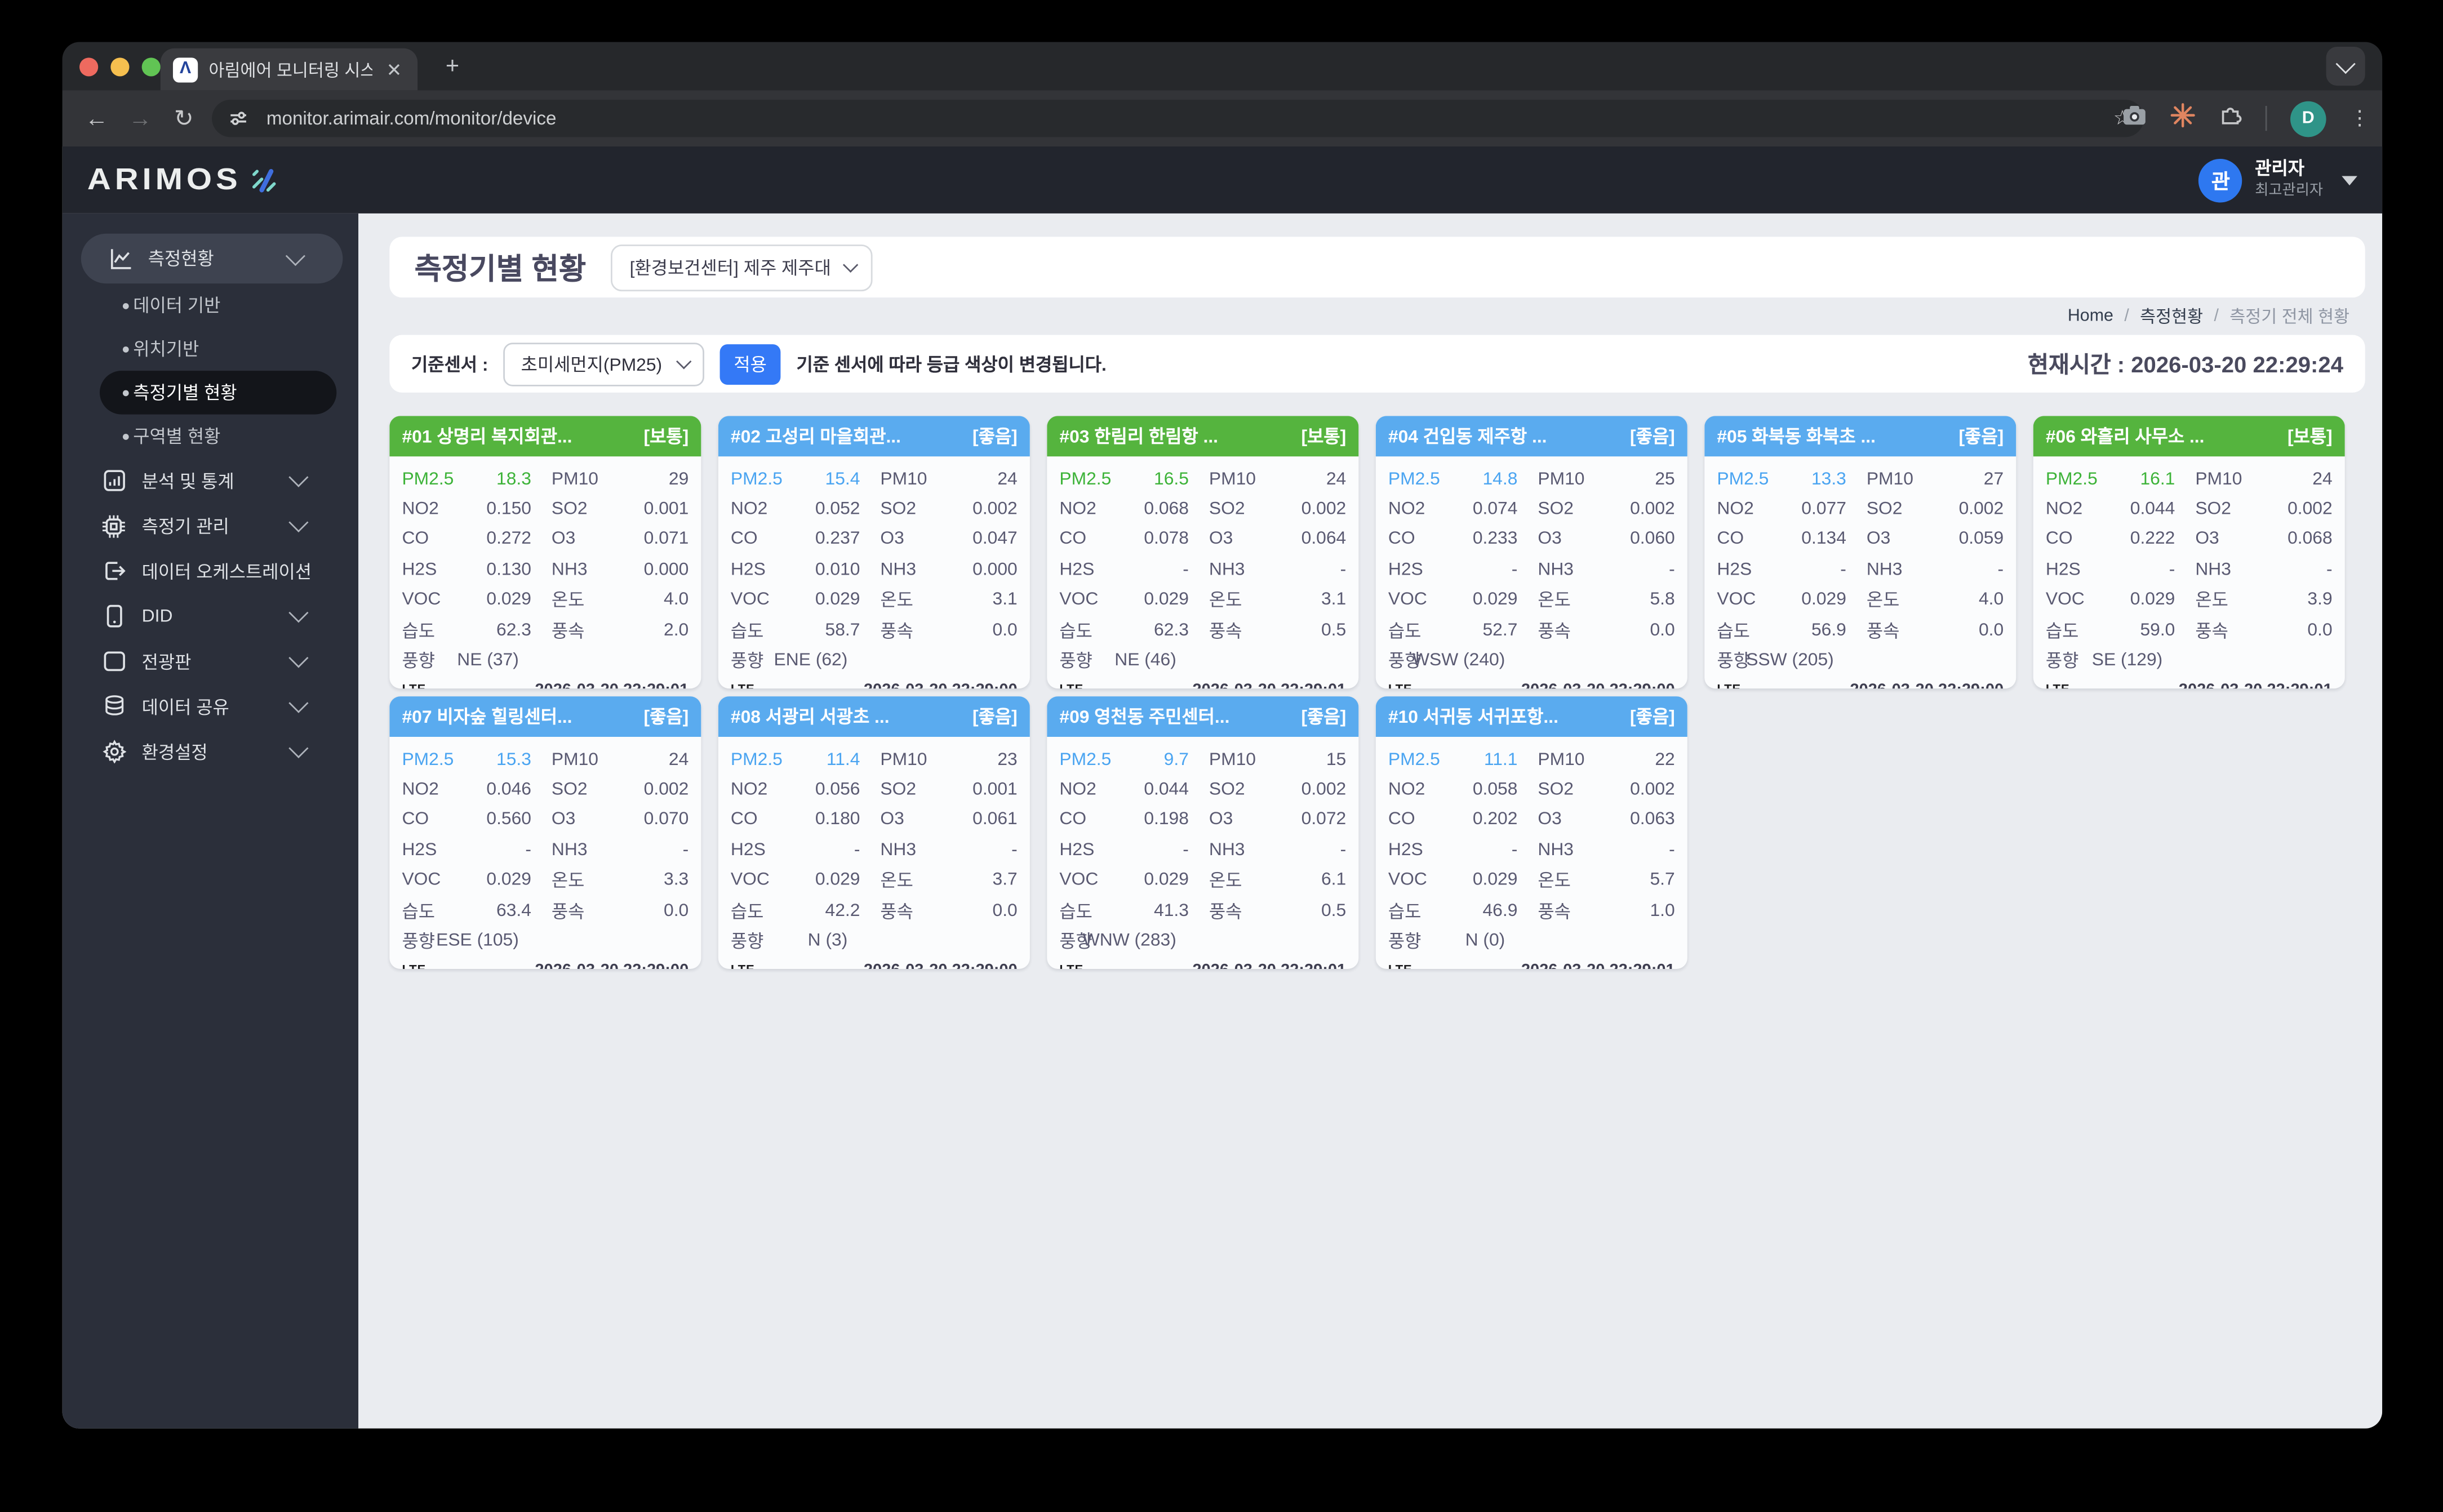  What do you see at coordinates (183, 179) in the screenshot?
I see `arimos-logo: ARIMOS` at bounding box center [183, 179].